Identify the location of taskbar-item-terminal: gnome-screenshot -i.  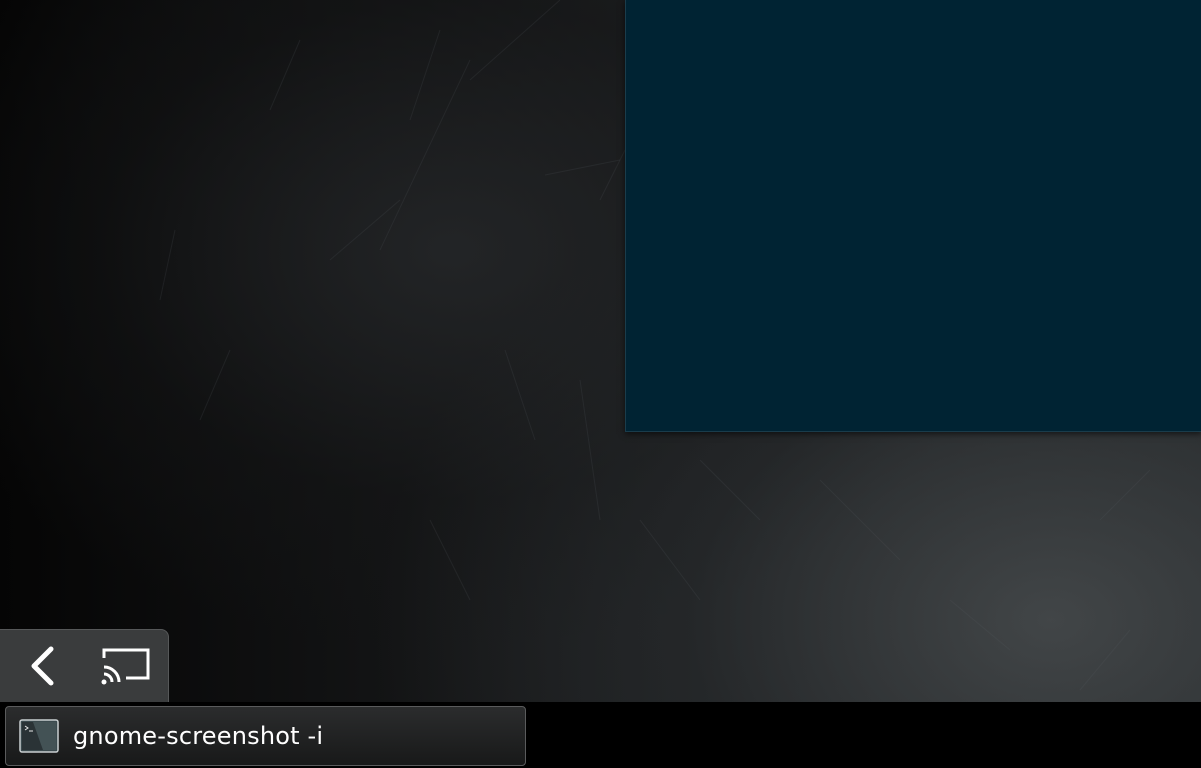
(265, 736).